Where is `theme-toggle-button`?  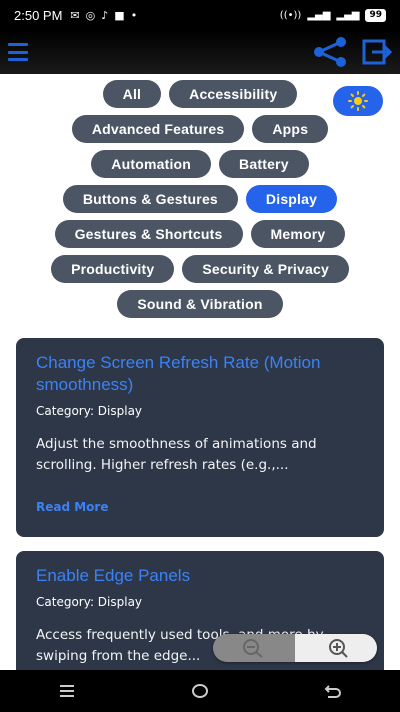 theme-toggle-button is located at coordinates (358, 101).